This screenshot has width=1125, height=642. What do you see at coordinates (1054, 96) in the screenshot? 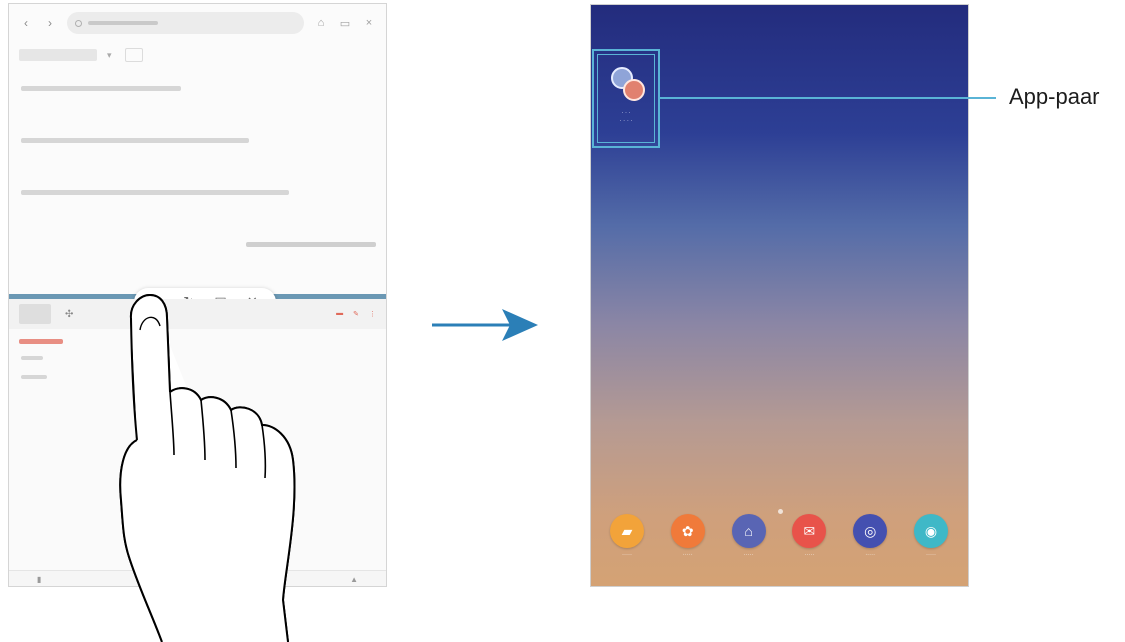
I see `callout-label: App-paar` at bounding box center [1054, 96].